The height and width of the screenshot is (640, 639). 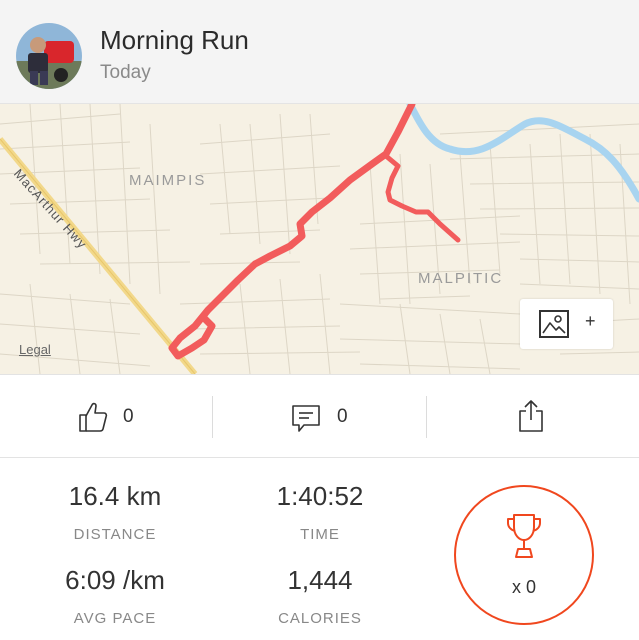 I want to click on comment-count: 0, so click(x=342, y=416).